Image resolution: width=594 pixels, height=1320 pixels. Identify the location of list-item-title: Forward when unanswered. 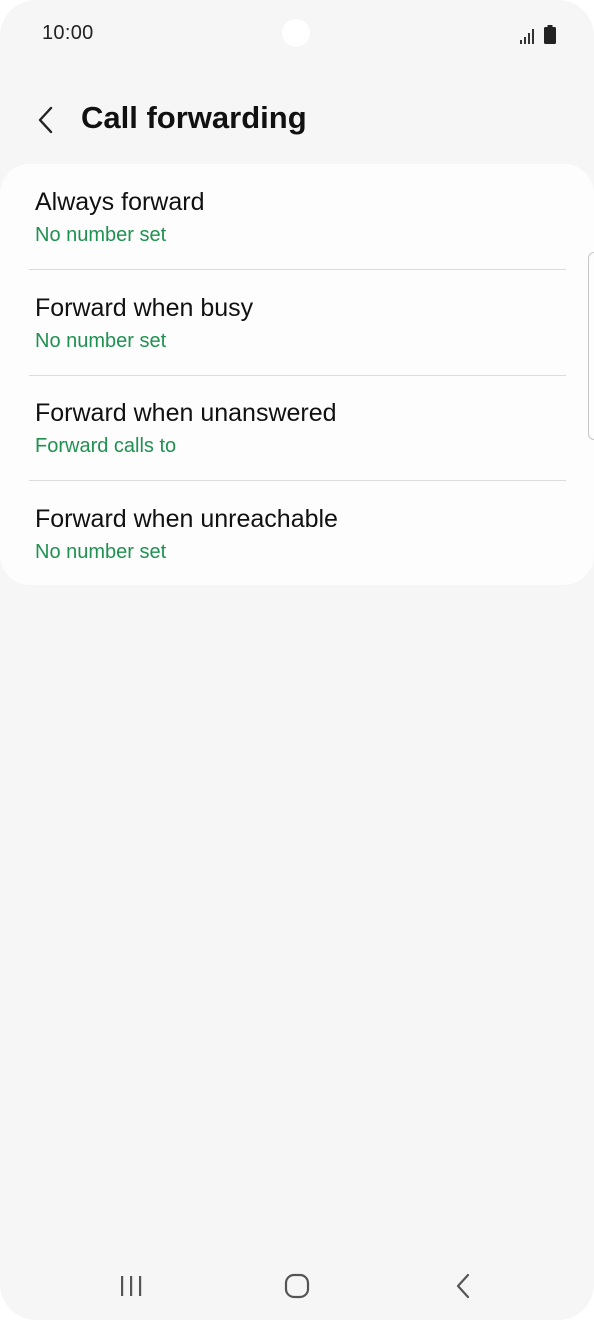
(186, 413).